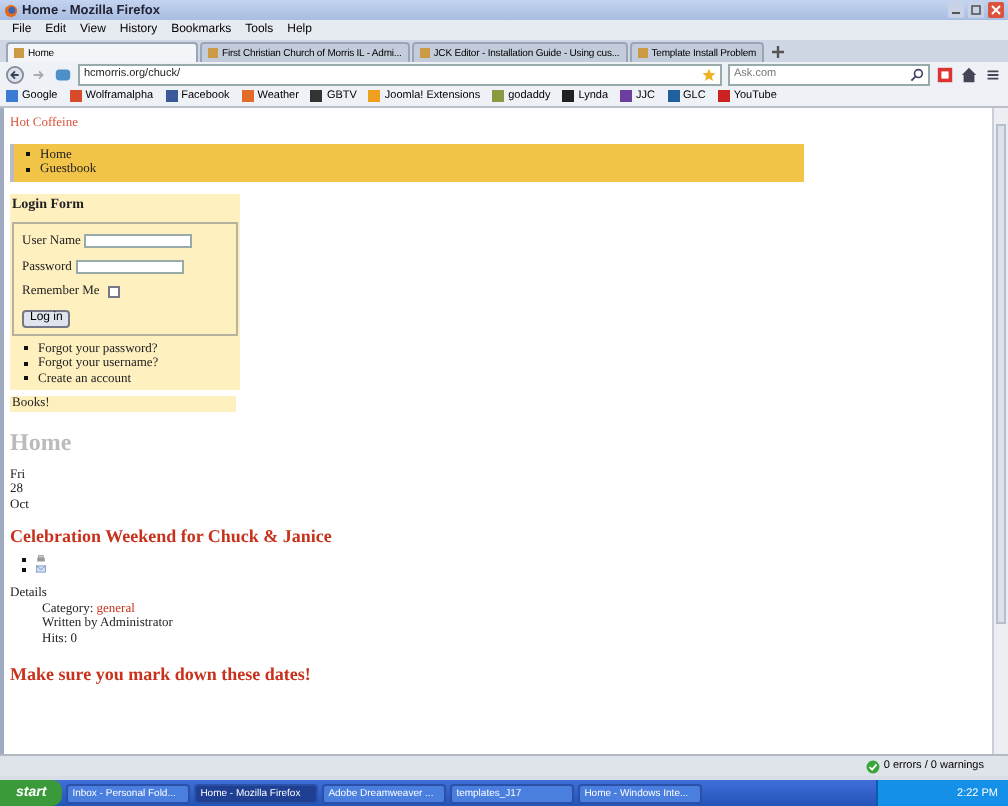 The width and height of the screenshot is (1008, 806). I want to click on star-icon, so click(709, 74).